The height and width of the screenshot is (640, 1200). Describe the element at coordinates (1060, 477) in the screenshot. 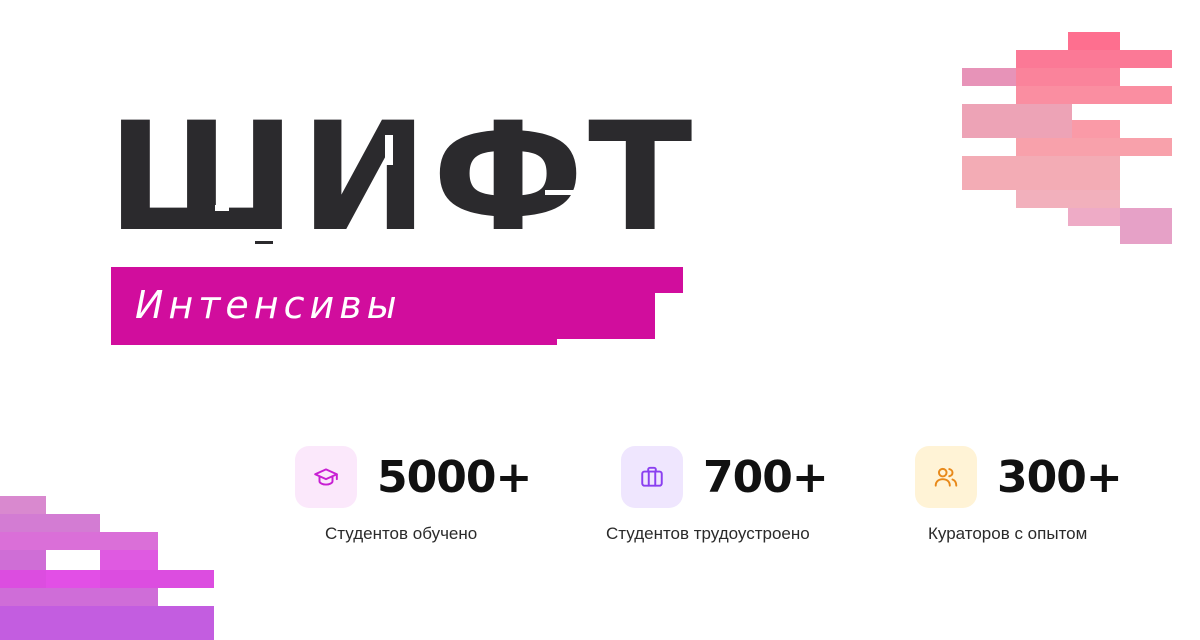

I see `stat-value: 300+` at that location.